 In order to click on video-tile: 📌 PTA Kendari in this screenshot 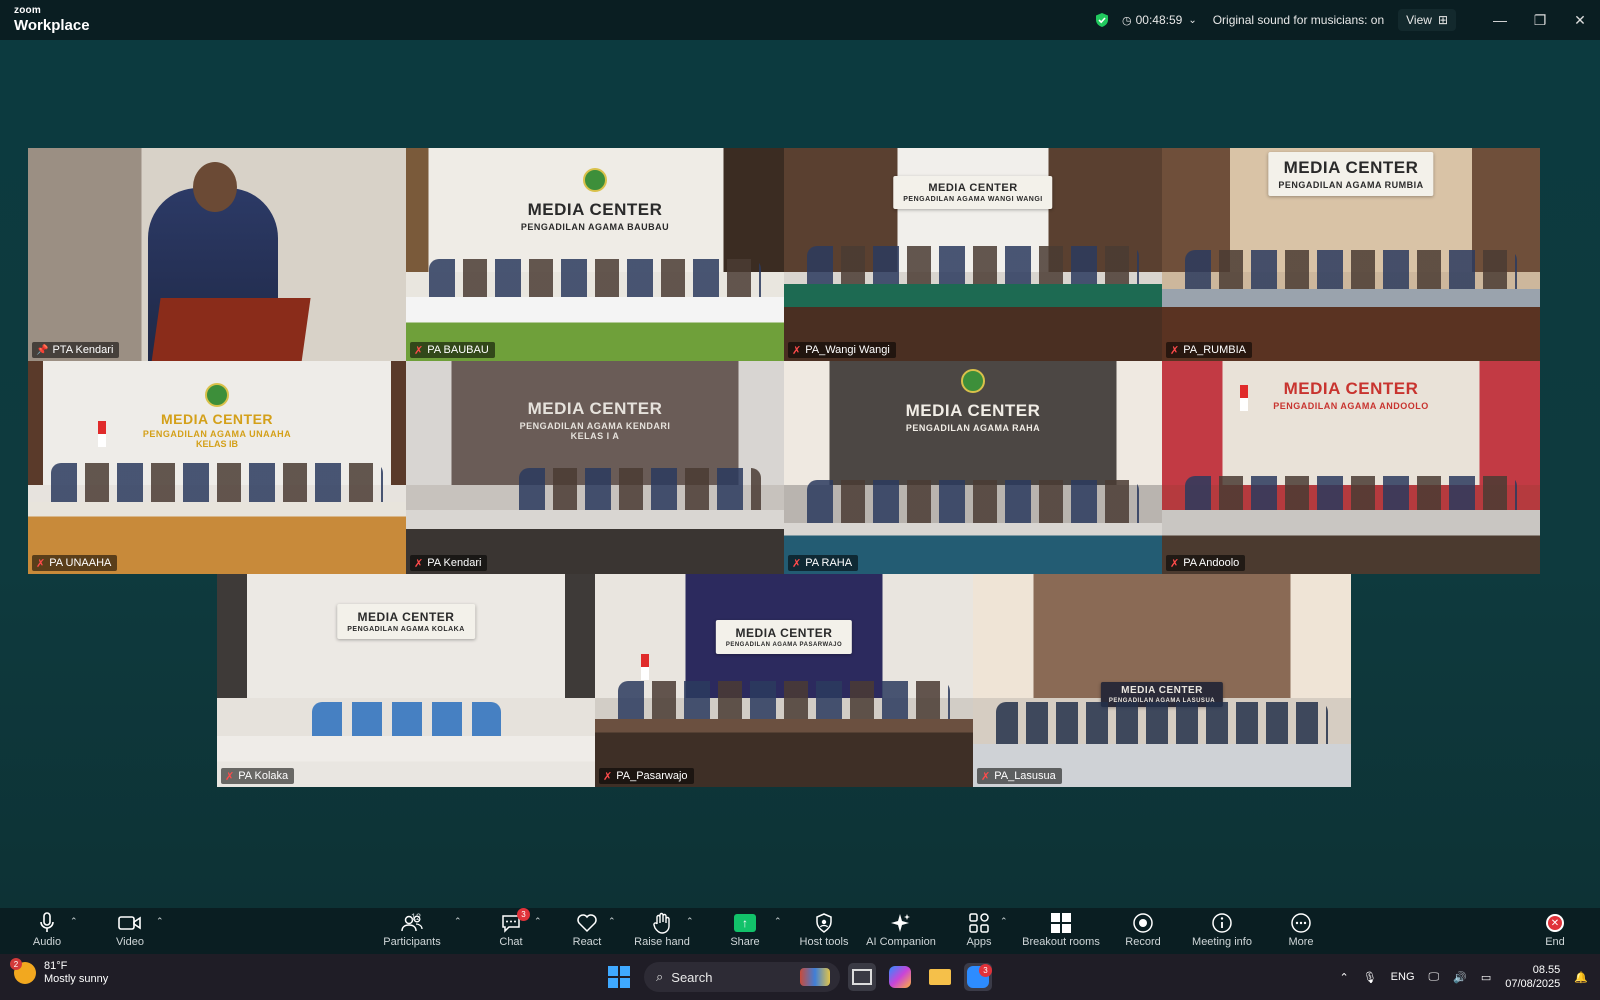, I will do `click(217, 254)`.